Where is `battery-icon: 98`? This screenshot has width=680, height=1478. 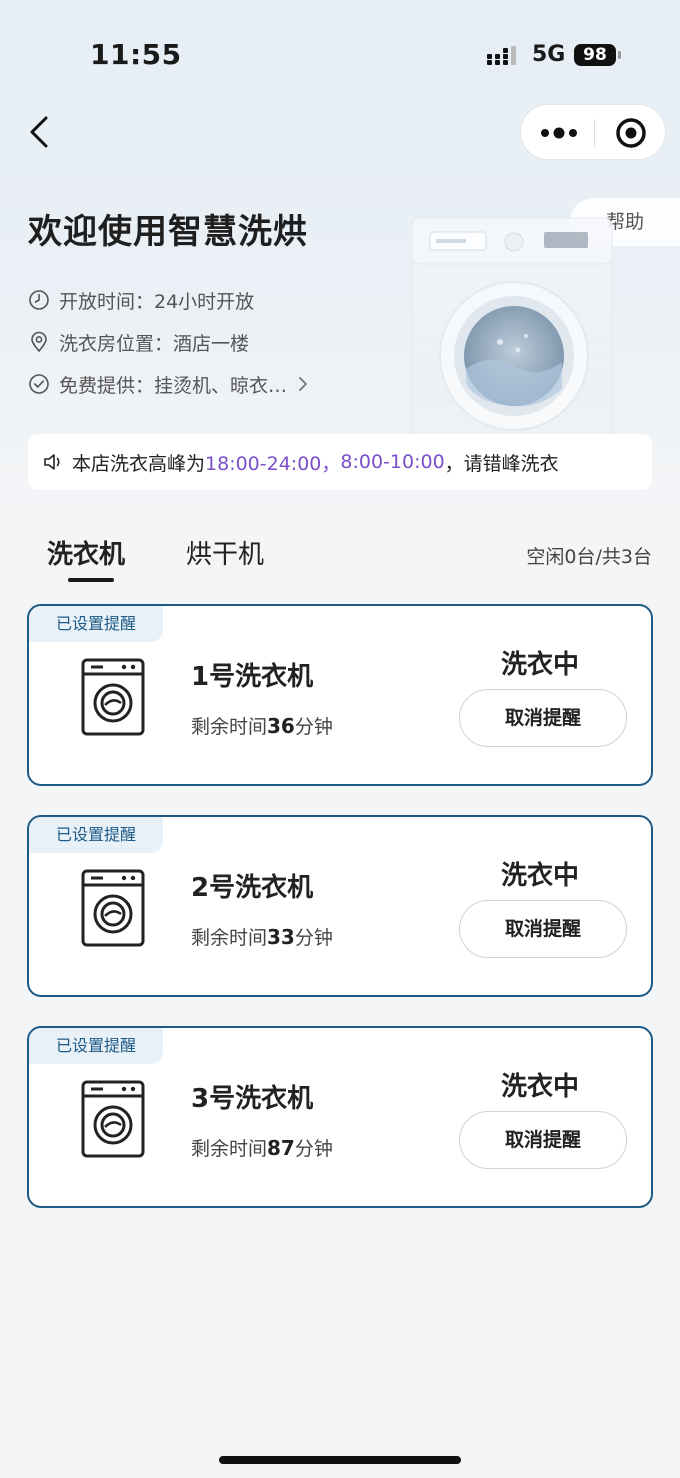
battery-icon: 98 is located at coordinates (595, 55).